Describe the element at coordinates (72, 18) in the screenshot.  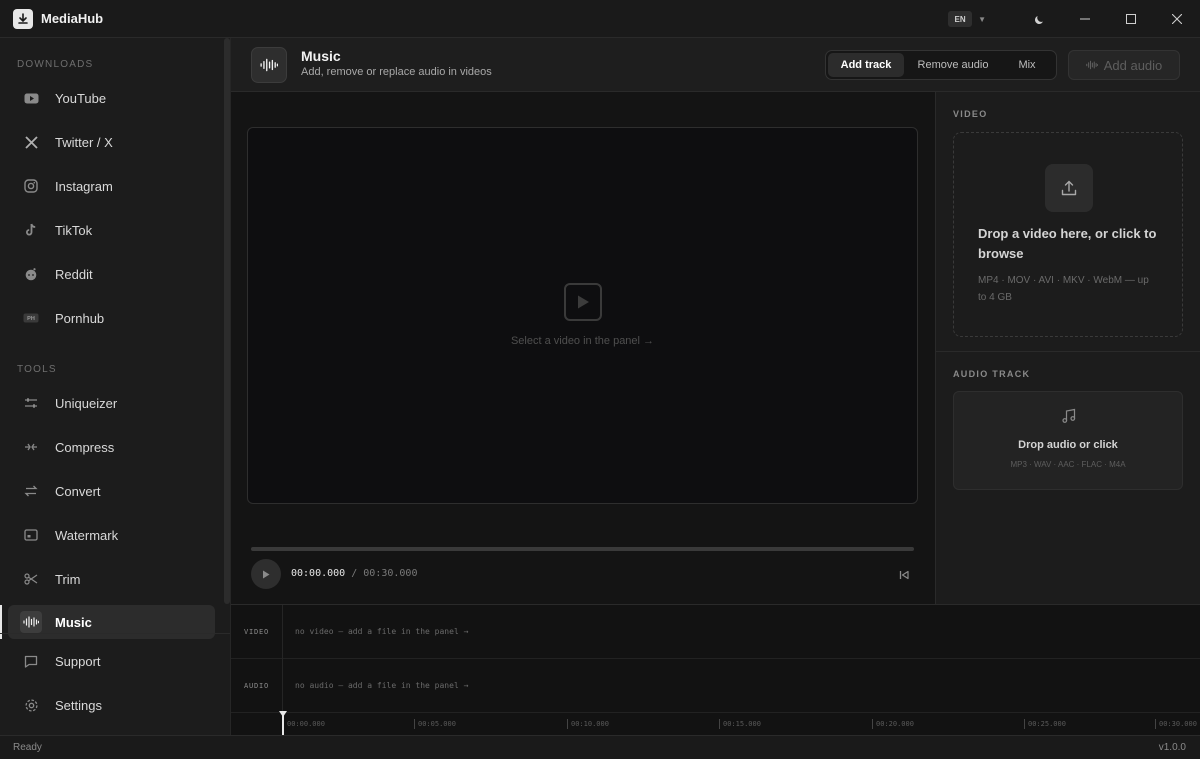
I see `app-title: MediaHub` at that location.